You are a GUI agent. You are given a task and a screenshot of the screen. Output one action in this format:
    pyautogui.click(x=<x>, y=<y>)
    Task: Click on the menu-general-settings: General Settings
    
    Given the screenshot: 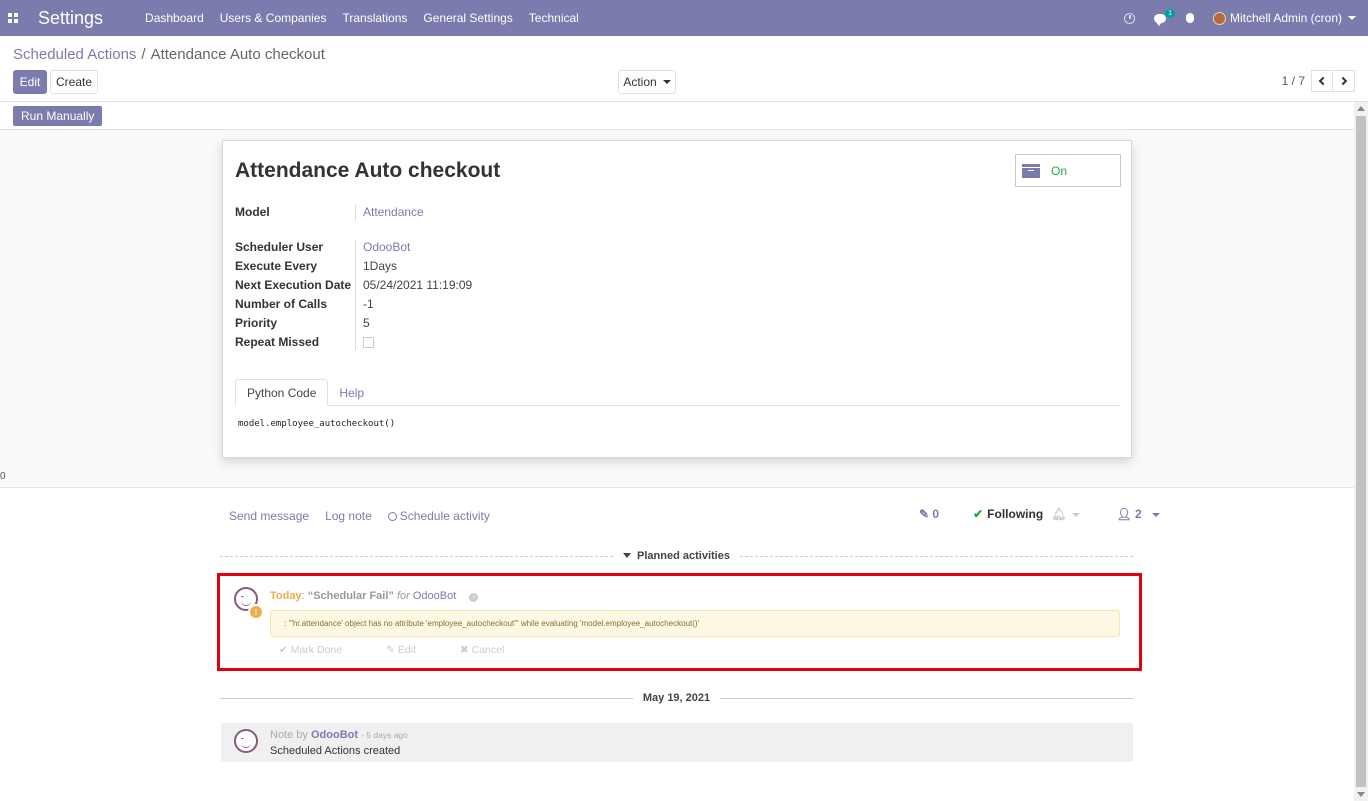 What is the action you would take?
    pyautogui.click(x=467, y=18)
    